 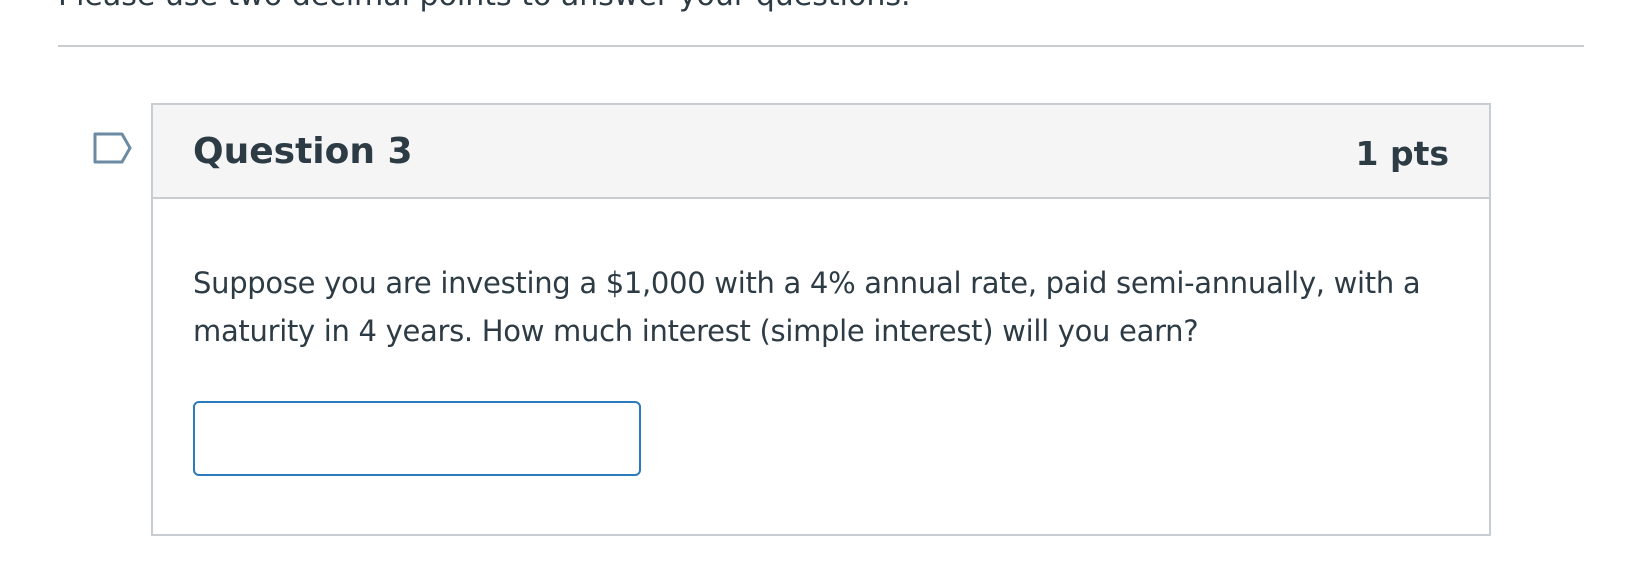 What do you see at coordinates (113, 148) in the screenshot?
I see `flag-question-icon` at bounding box center [113, 148].